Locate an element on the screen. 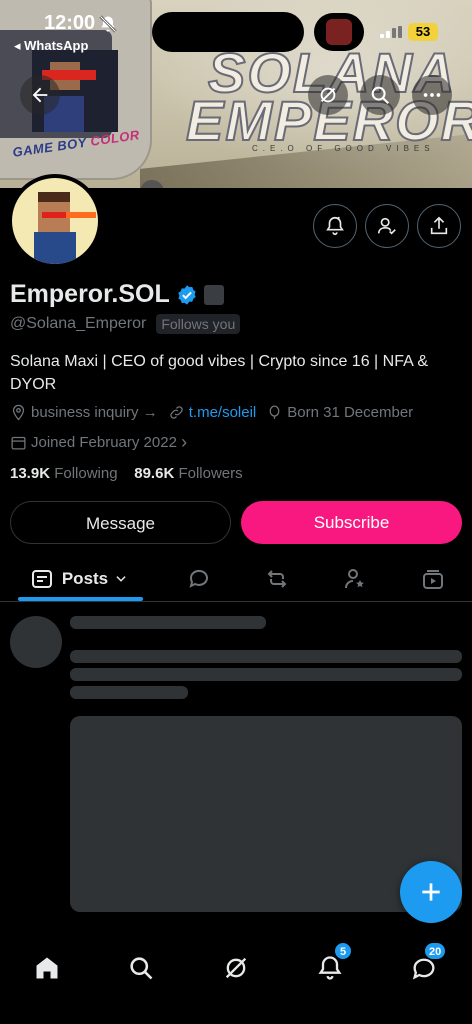  category-arrow: → is located at coordinates (150, 412).